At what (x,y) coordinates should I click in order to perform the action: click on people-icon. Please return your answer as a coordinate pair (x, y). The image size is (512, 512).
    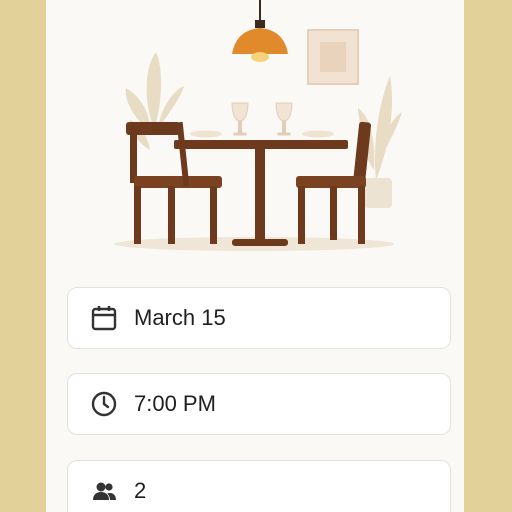
    Looking at the image, I should click on (104, 491).